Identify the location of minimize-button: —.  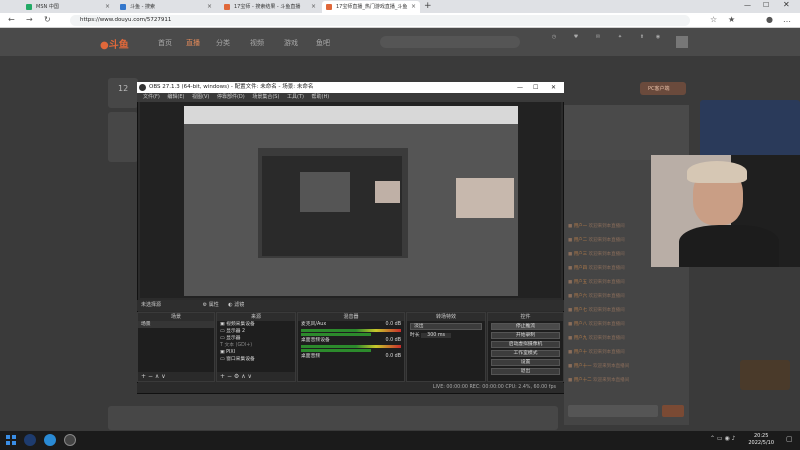
(747, 5).